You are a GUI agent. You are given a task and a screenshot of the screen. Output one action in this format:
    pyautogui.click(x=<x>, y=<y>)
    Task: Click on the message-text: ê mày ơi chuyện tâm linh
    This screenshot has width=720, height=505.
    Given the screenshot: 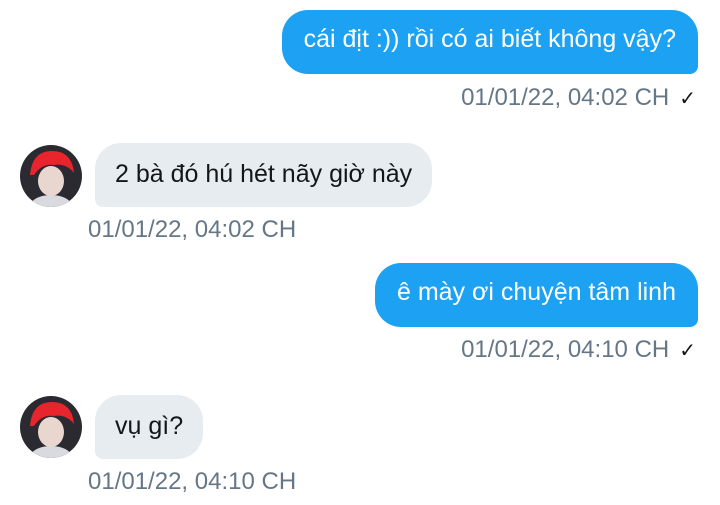 What is the action you would take?
    pyautogui.click(x=536, y=292)
    